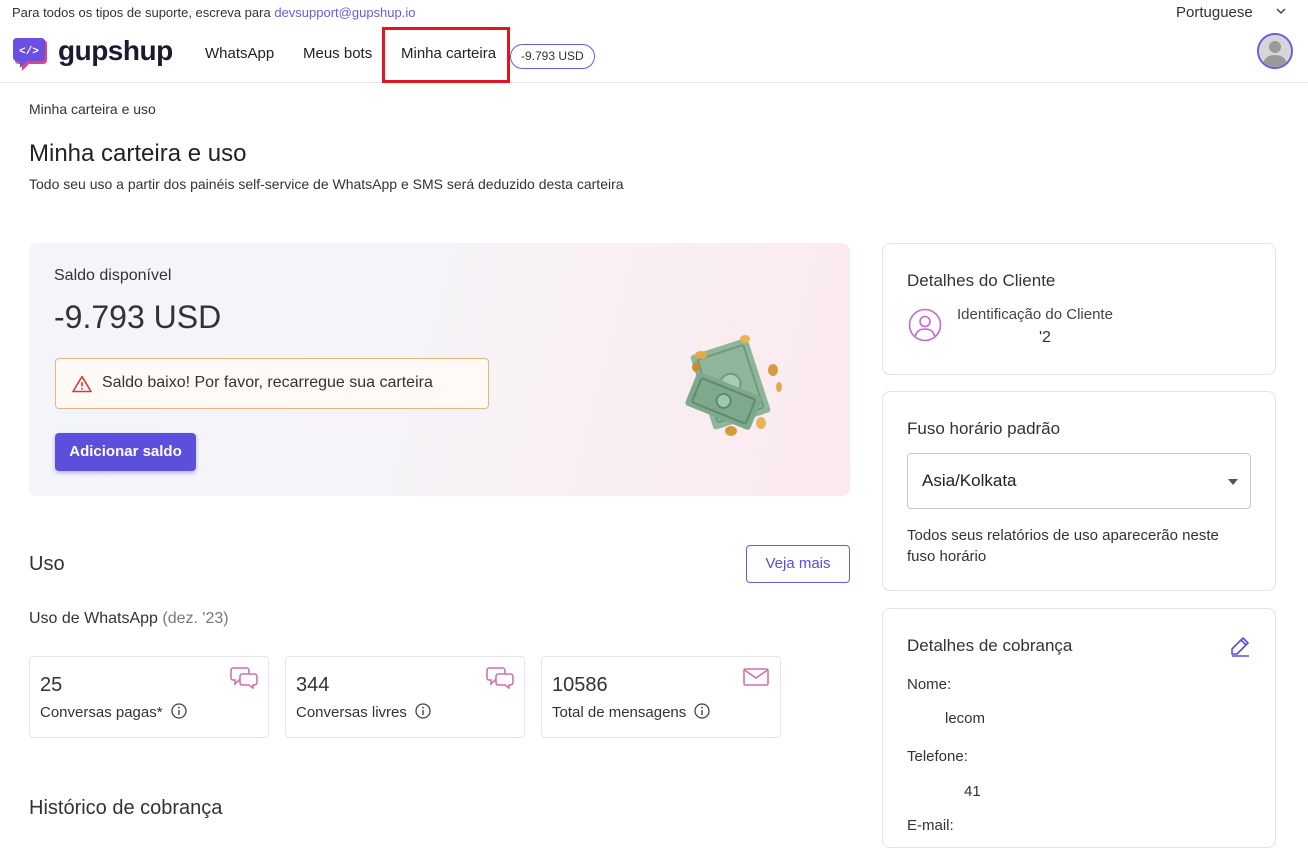 This screenshot has height=848, width=1308. I want to click on usage-period: (dez. '23), so click(195, 618).